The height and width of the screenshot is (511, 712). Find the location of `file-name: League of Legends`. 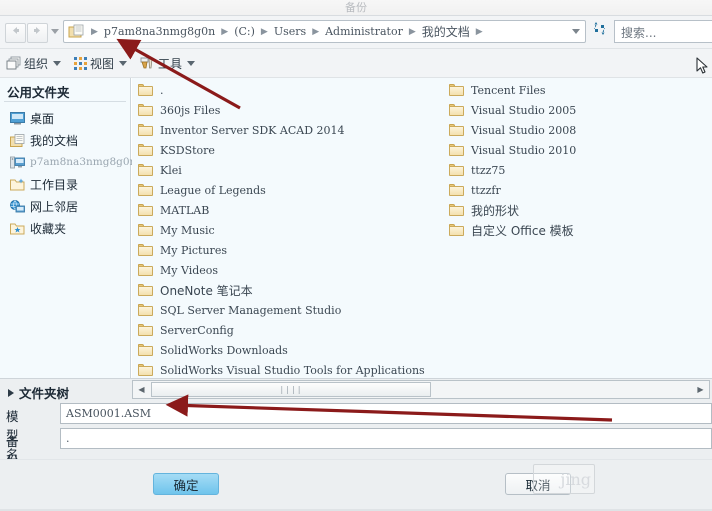

file-name: League of Legends is located at coordinates (213, 190).